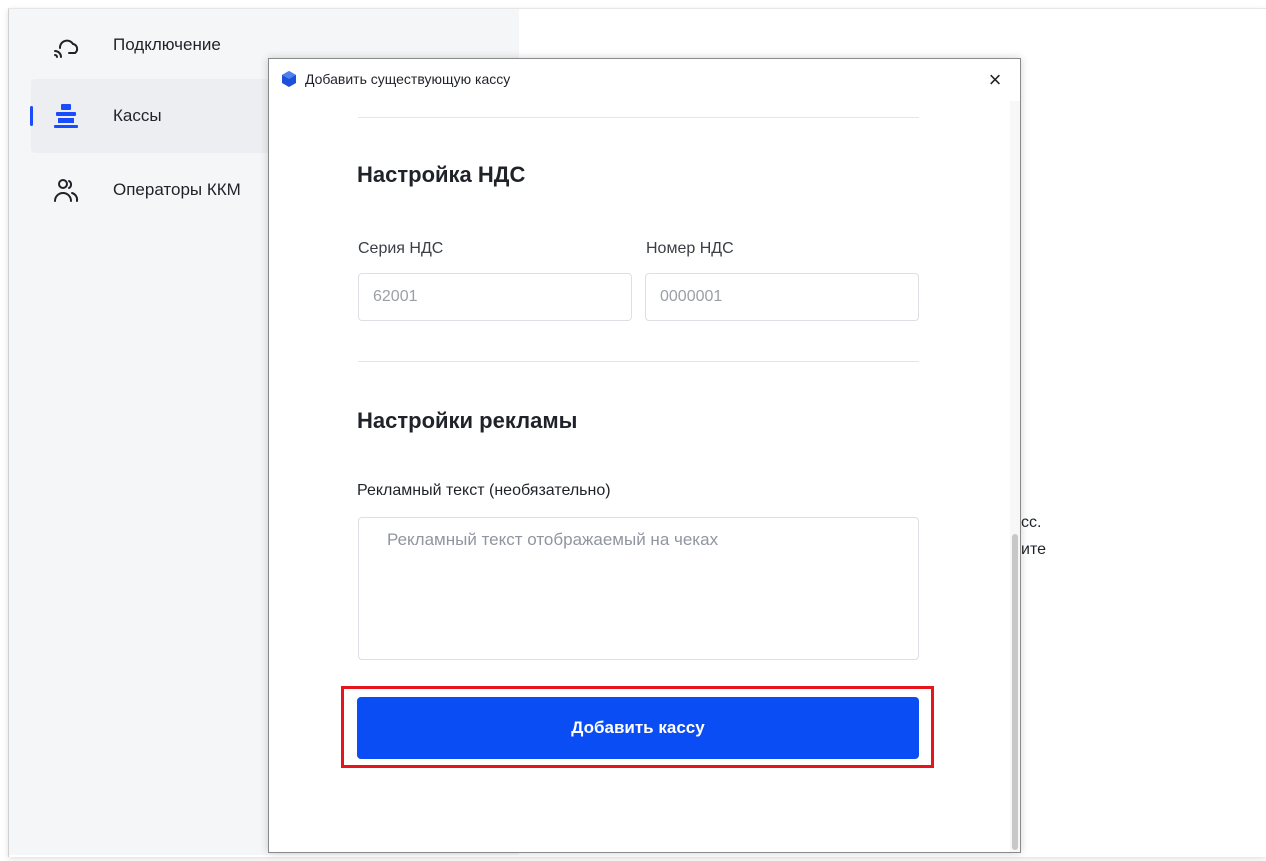 The image size is (1266, 861). Describe the element at coordinates (1031, 522) in the screenshot. I see `background-text: сс.` at that location.